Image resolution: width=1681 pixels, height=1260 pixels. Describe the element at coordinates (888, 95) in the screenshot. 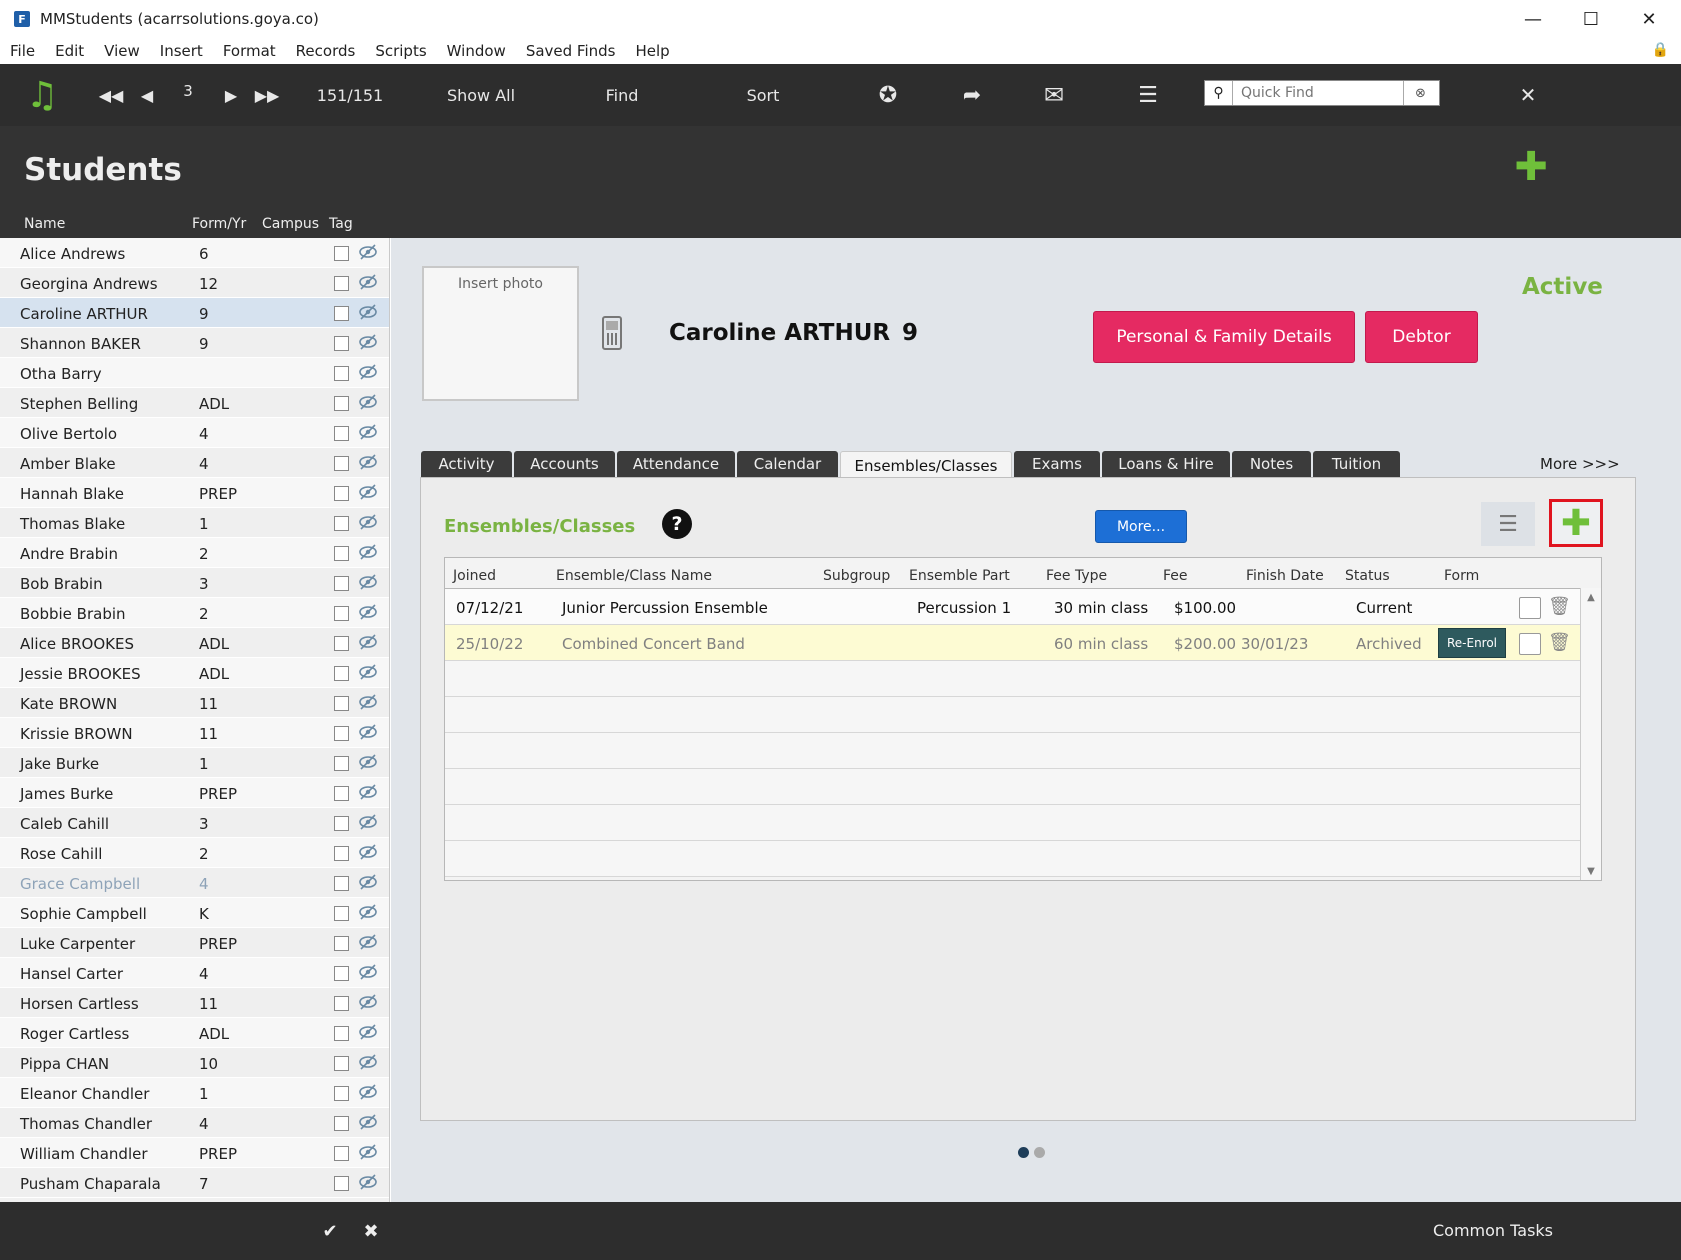

I see `person-icon: ✪` at that location.